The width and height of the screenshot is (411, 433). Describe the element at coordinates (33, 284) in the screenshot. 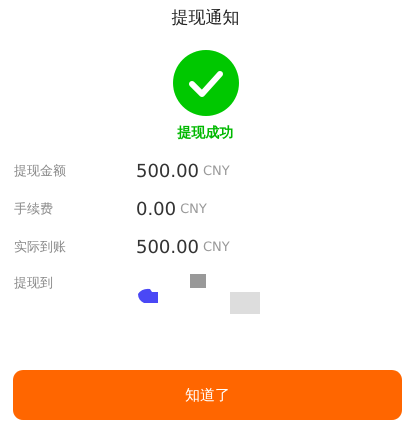

I see `detail-label: 提现到` at that location.